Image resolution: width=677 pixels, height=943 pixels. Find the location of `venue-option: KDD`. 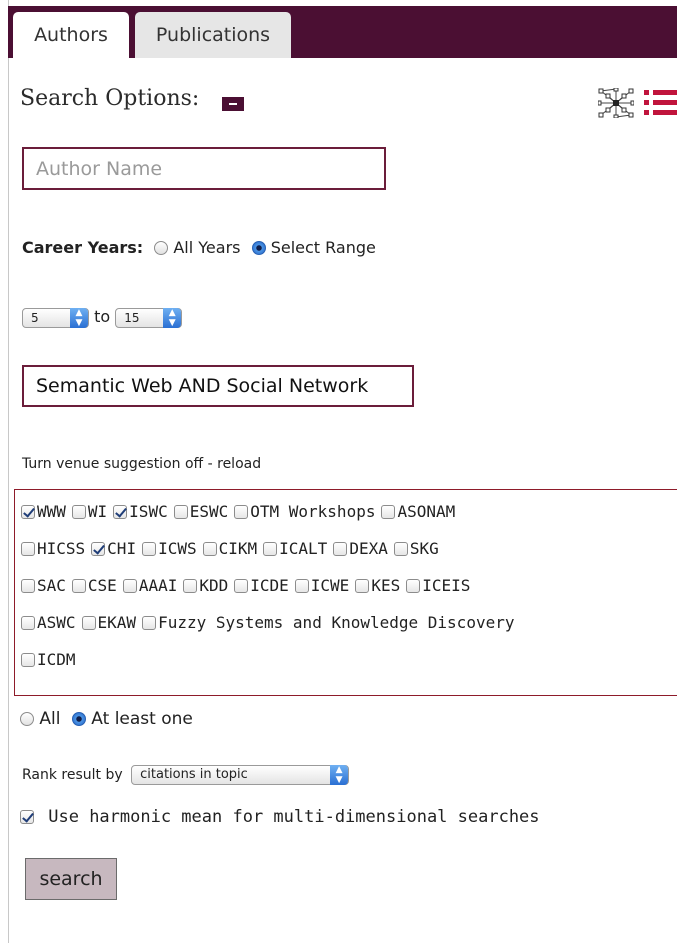

venue-option: KDD is located at coordinates (205, 585).